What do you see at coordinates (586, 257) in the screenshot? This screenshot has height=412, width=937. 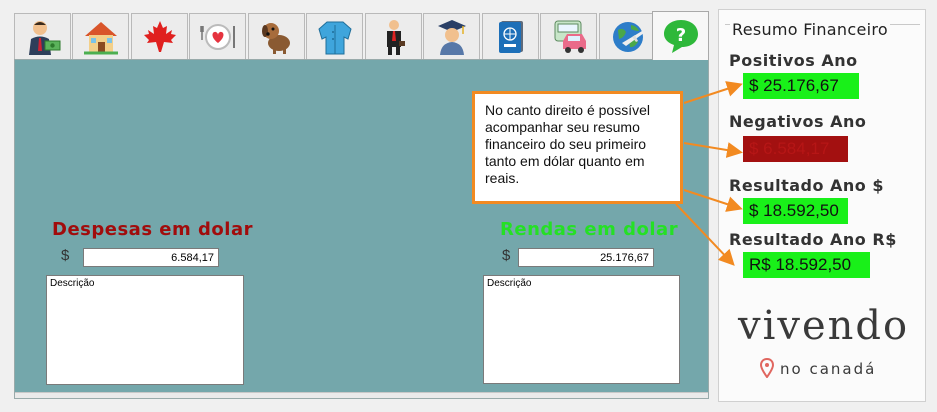 I see `rendas-amount-field` at bounding box center [586, 257].